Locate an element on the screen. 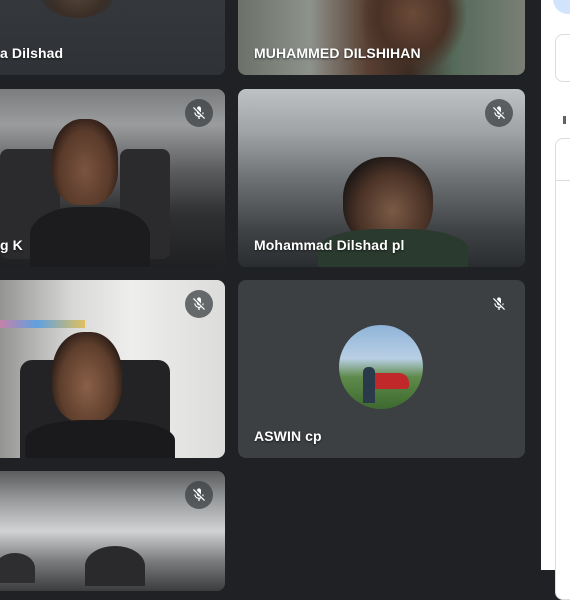  side-panel-list is located at coordinates (562, 369).